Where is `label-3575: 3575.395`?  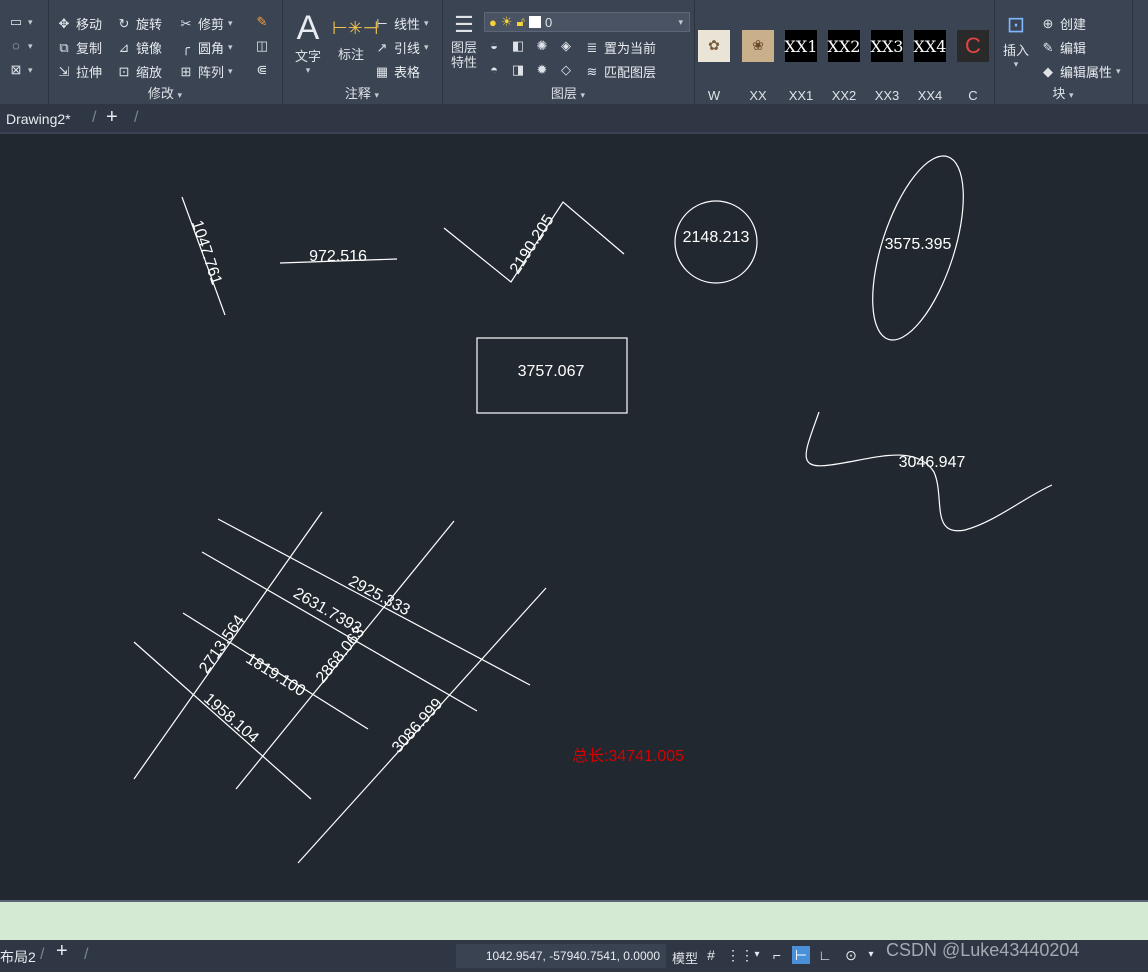
label-3575: 3575.395 is located at coordinates (918, 244).